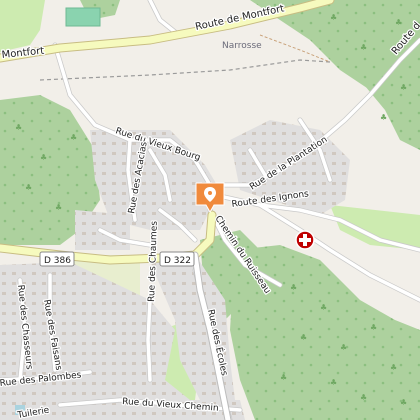 Image resolution: width=420 pixels, height=420 pixels. I want to click on sports-pitch, so click(83, 17).